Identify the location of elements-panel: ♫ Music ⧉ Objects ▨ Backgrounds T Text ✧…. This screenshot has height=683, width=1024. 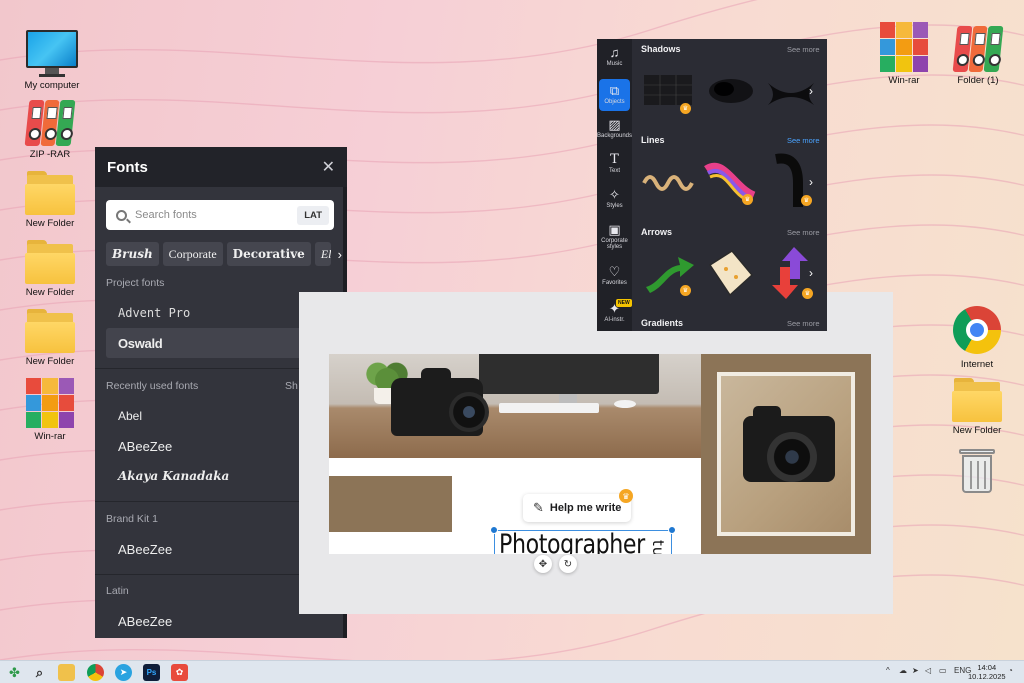
(712, 185).